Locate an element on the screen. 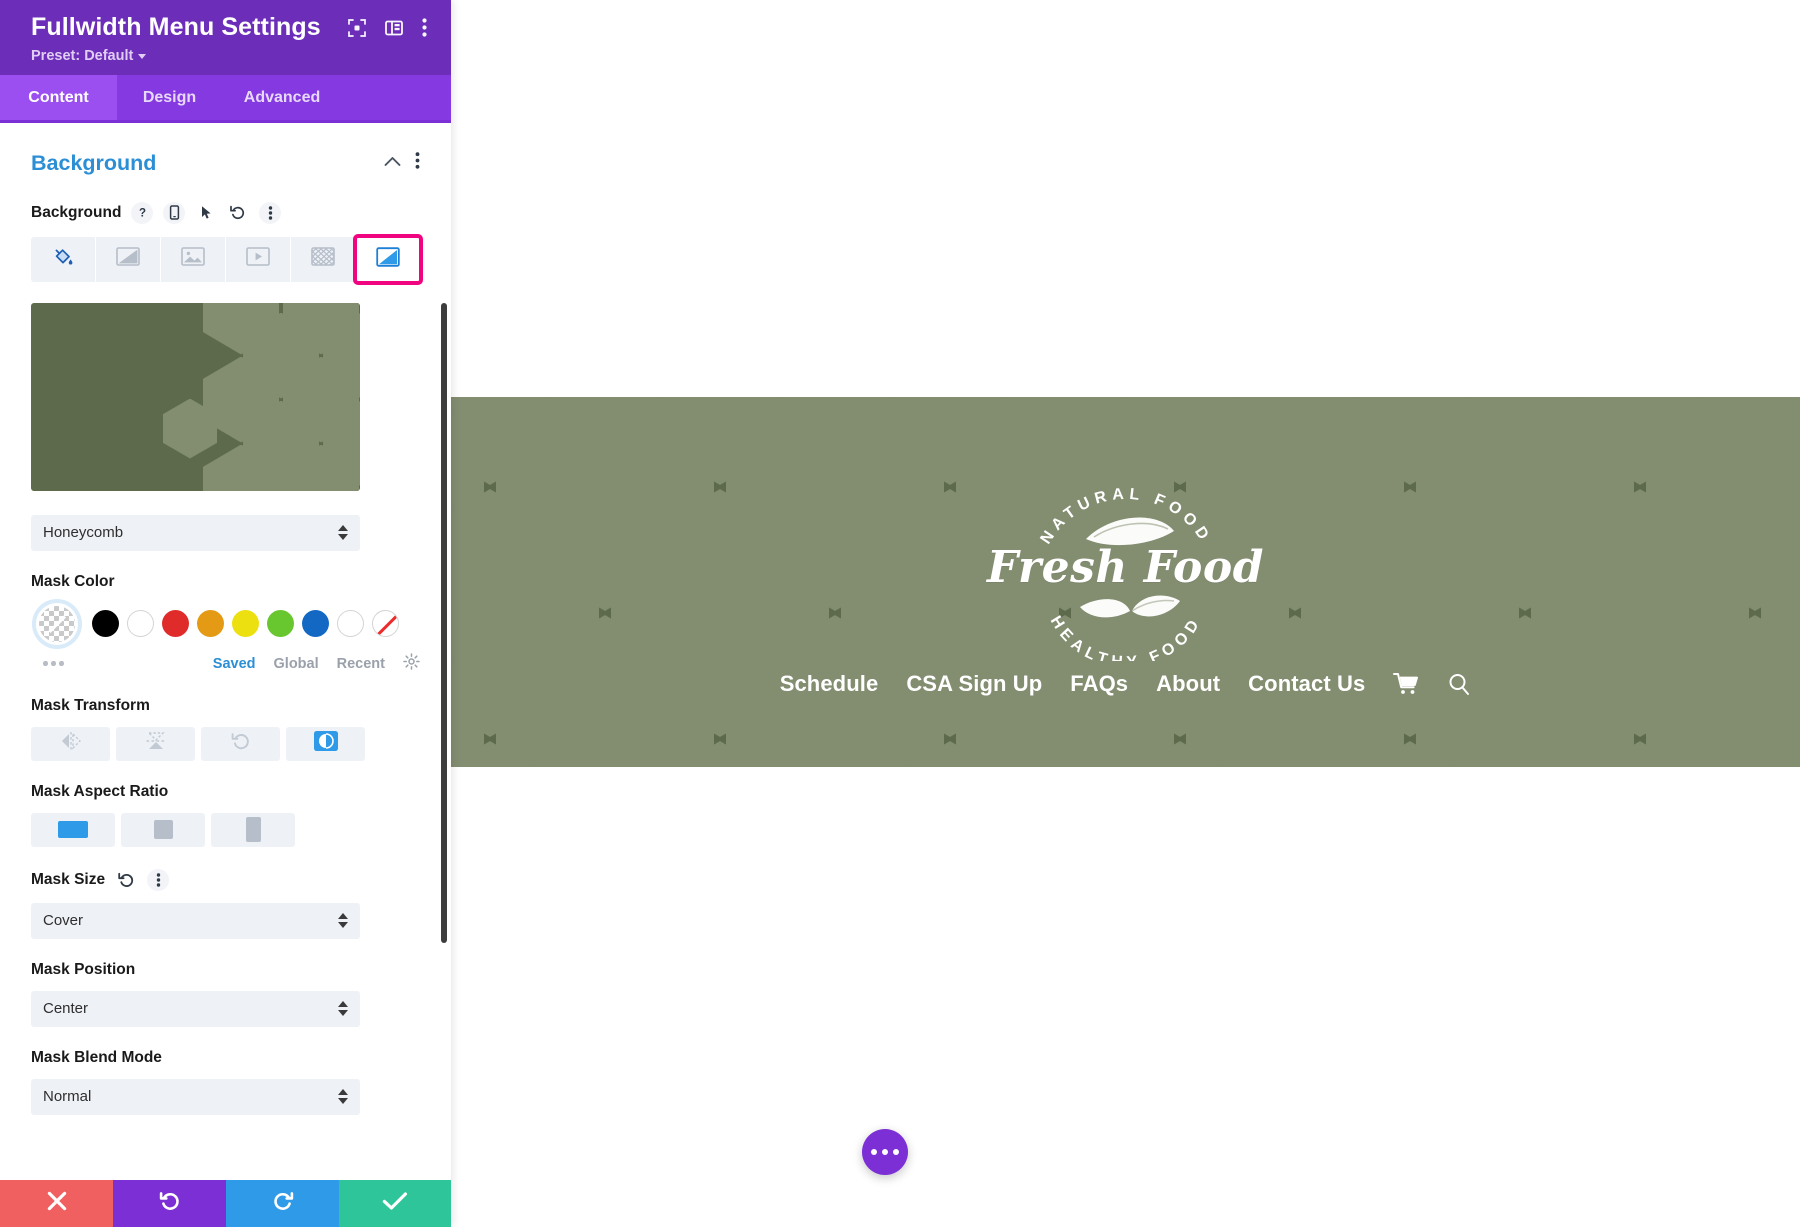  mask-size-select: Cover is located at coordinates (195, 920).